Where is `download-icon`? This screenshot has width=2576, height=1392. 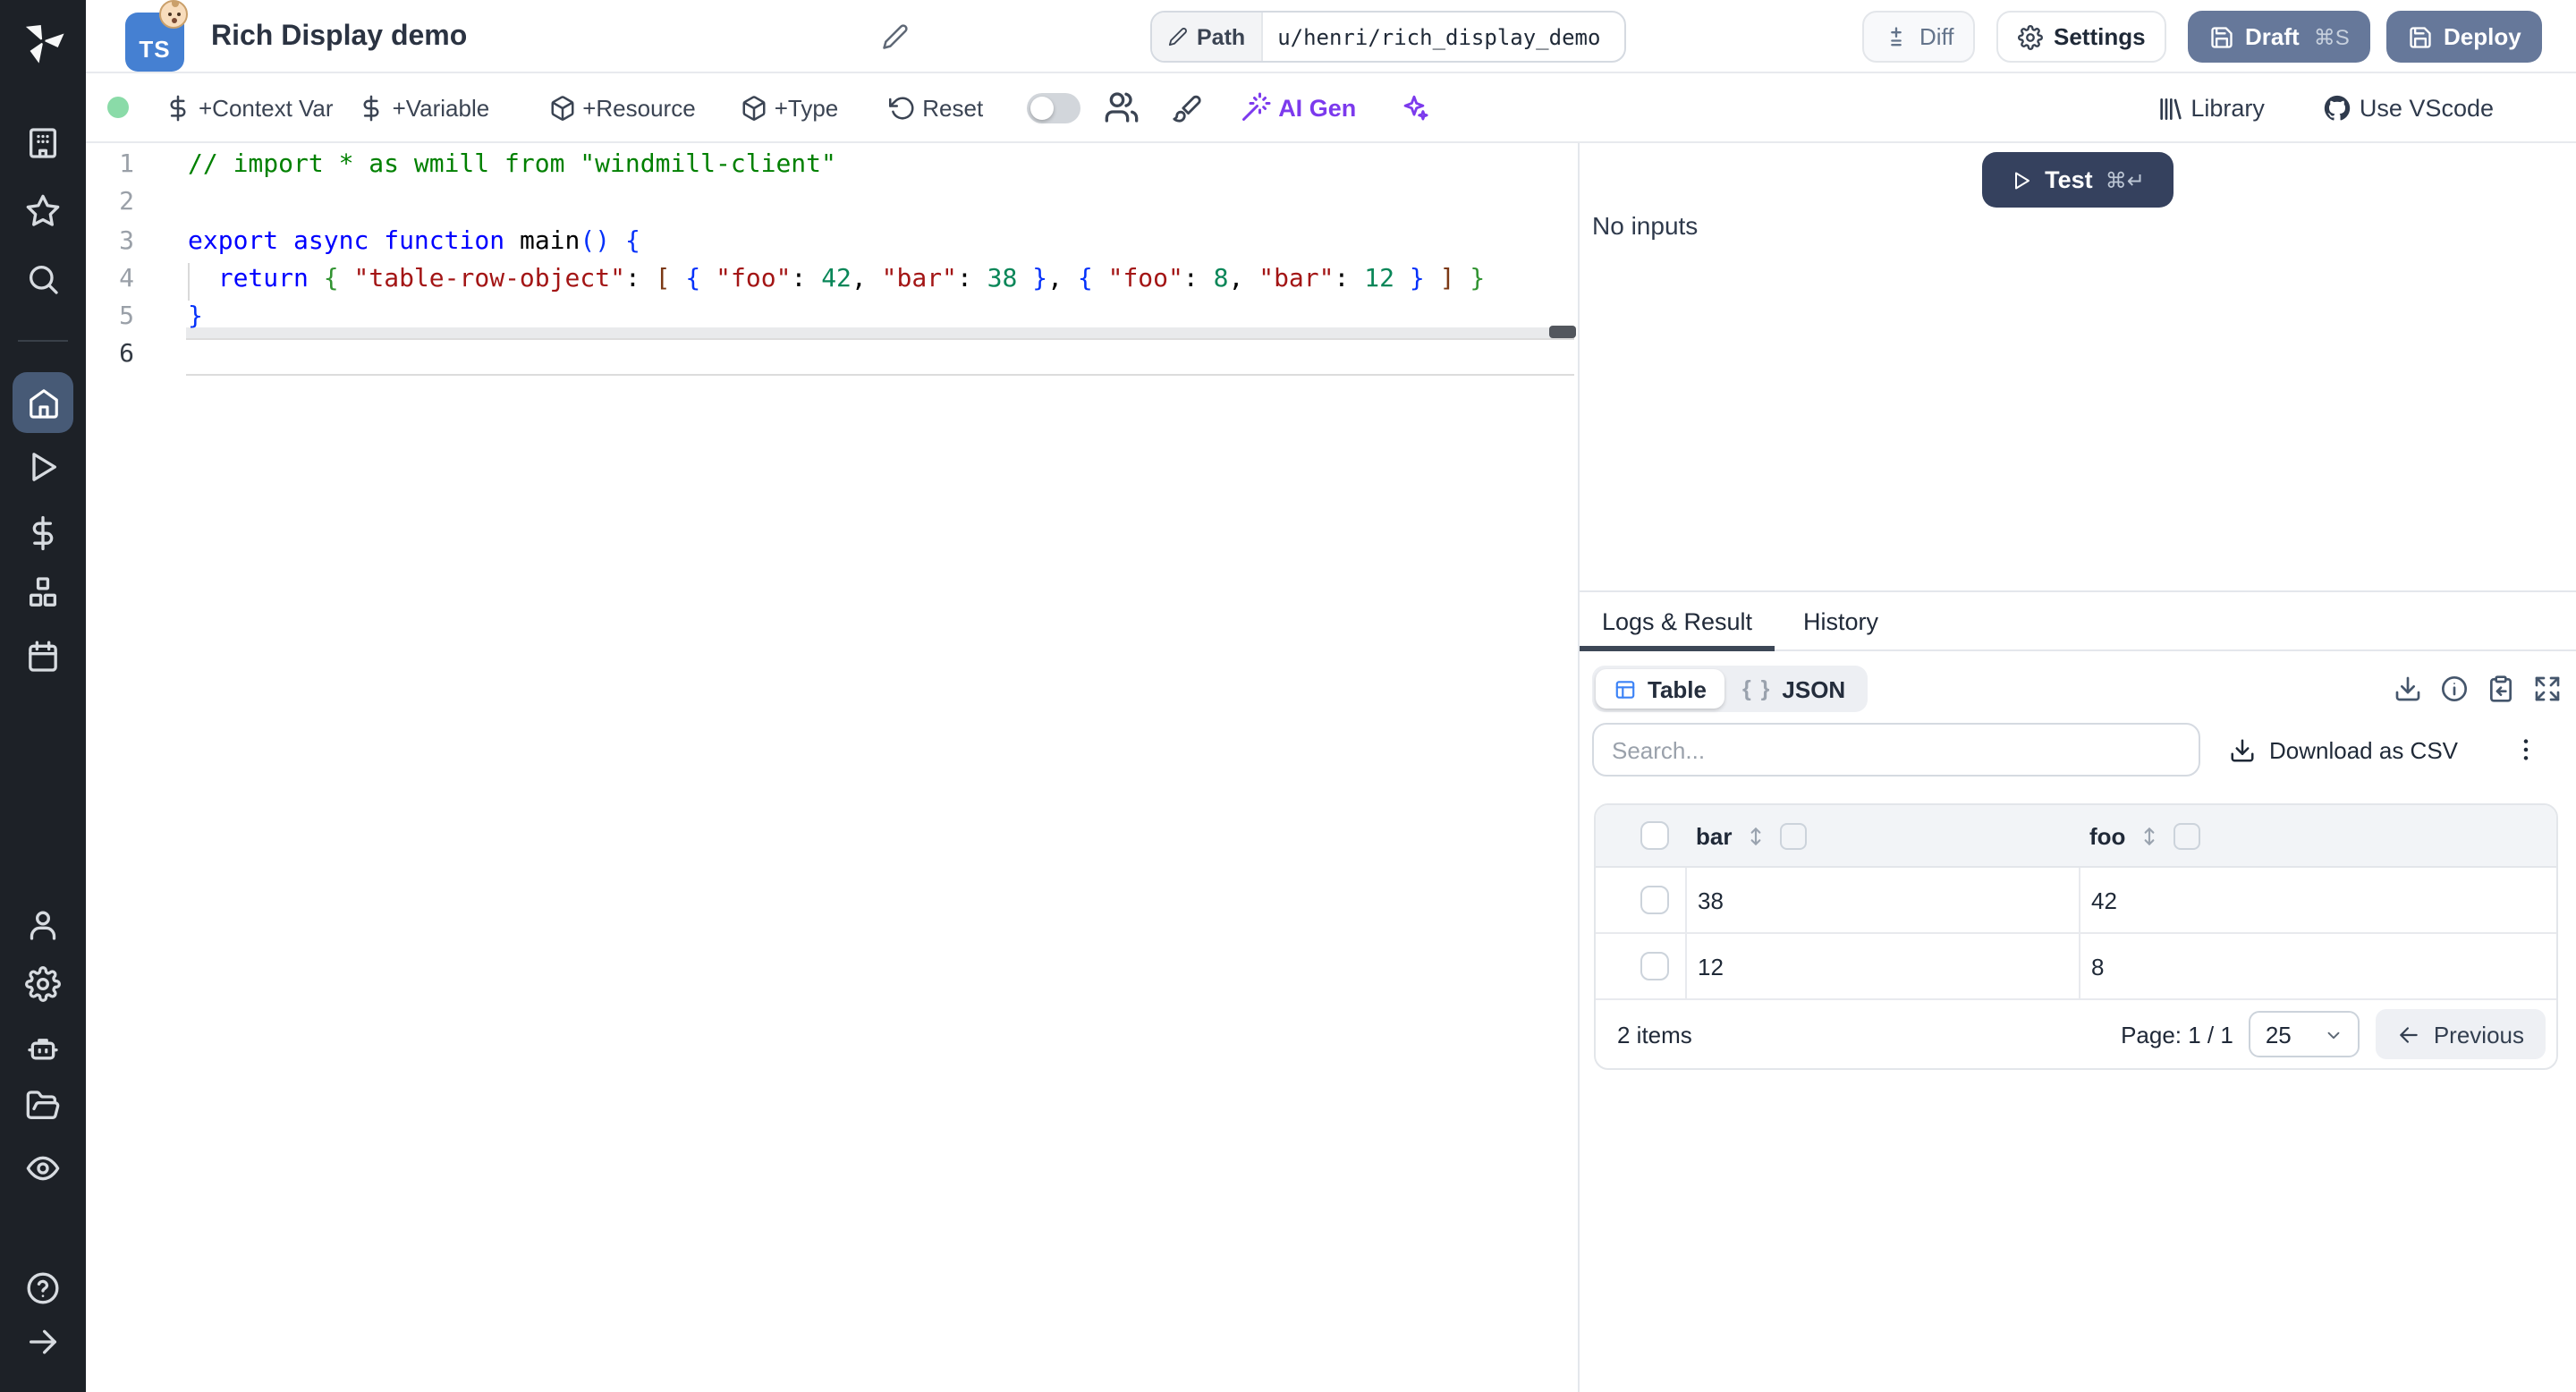
download-icon is located at coordinates (2241, 749).